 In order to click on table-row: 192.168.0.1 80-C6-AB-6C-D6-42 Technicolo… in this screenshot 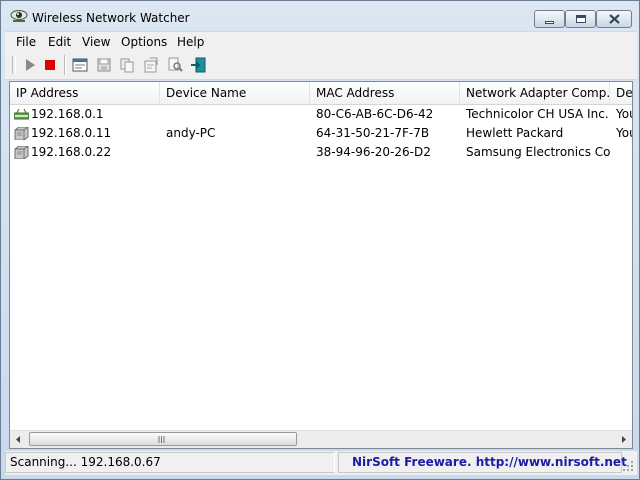, I will do `click(321, 114)`.